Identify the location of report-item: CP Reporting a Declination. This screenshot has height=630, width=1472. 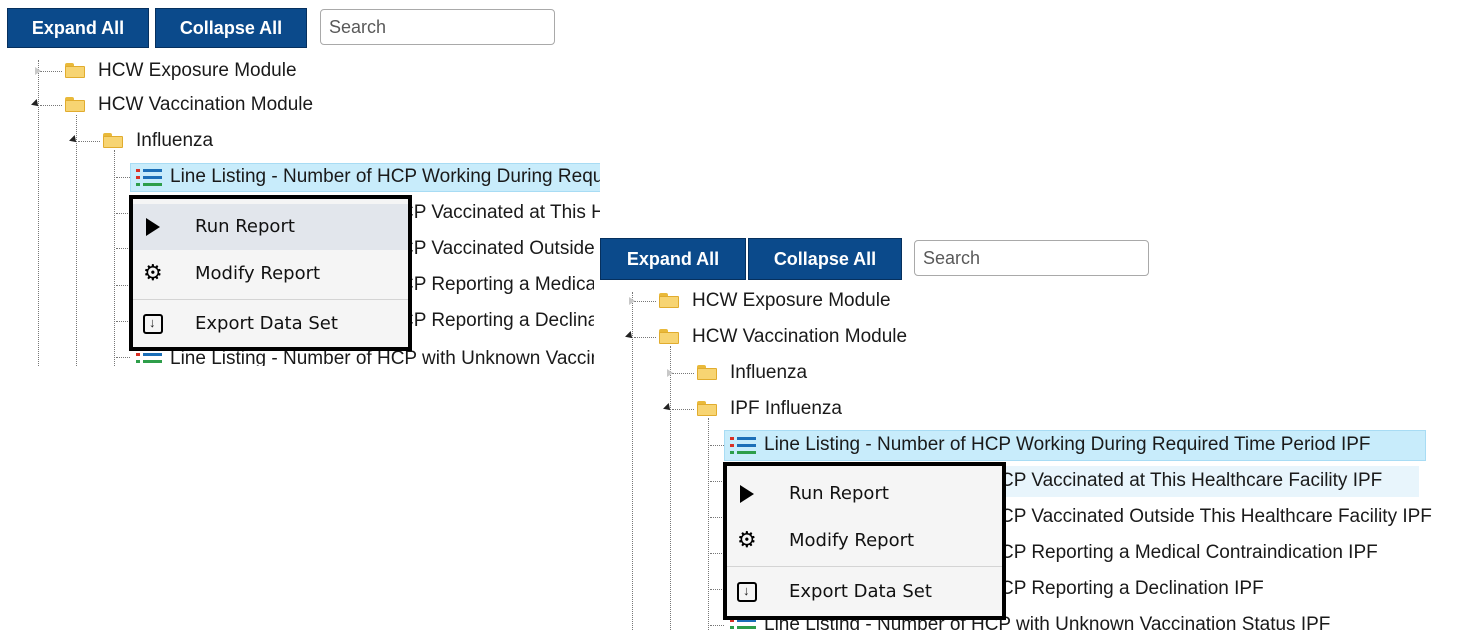
(500, 321).